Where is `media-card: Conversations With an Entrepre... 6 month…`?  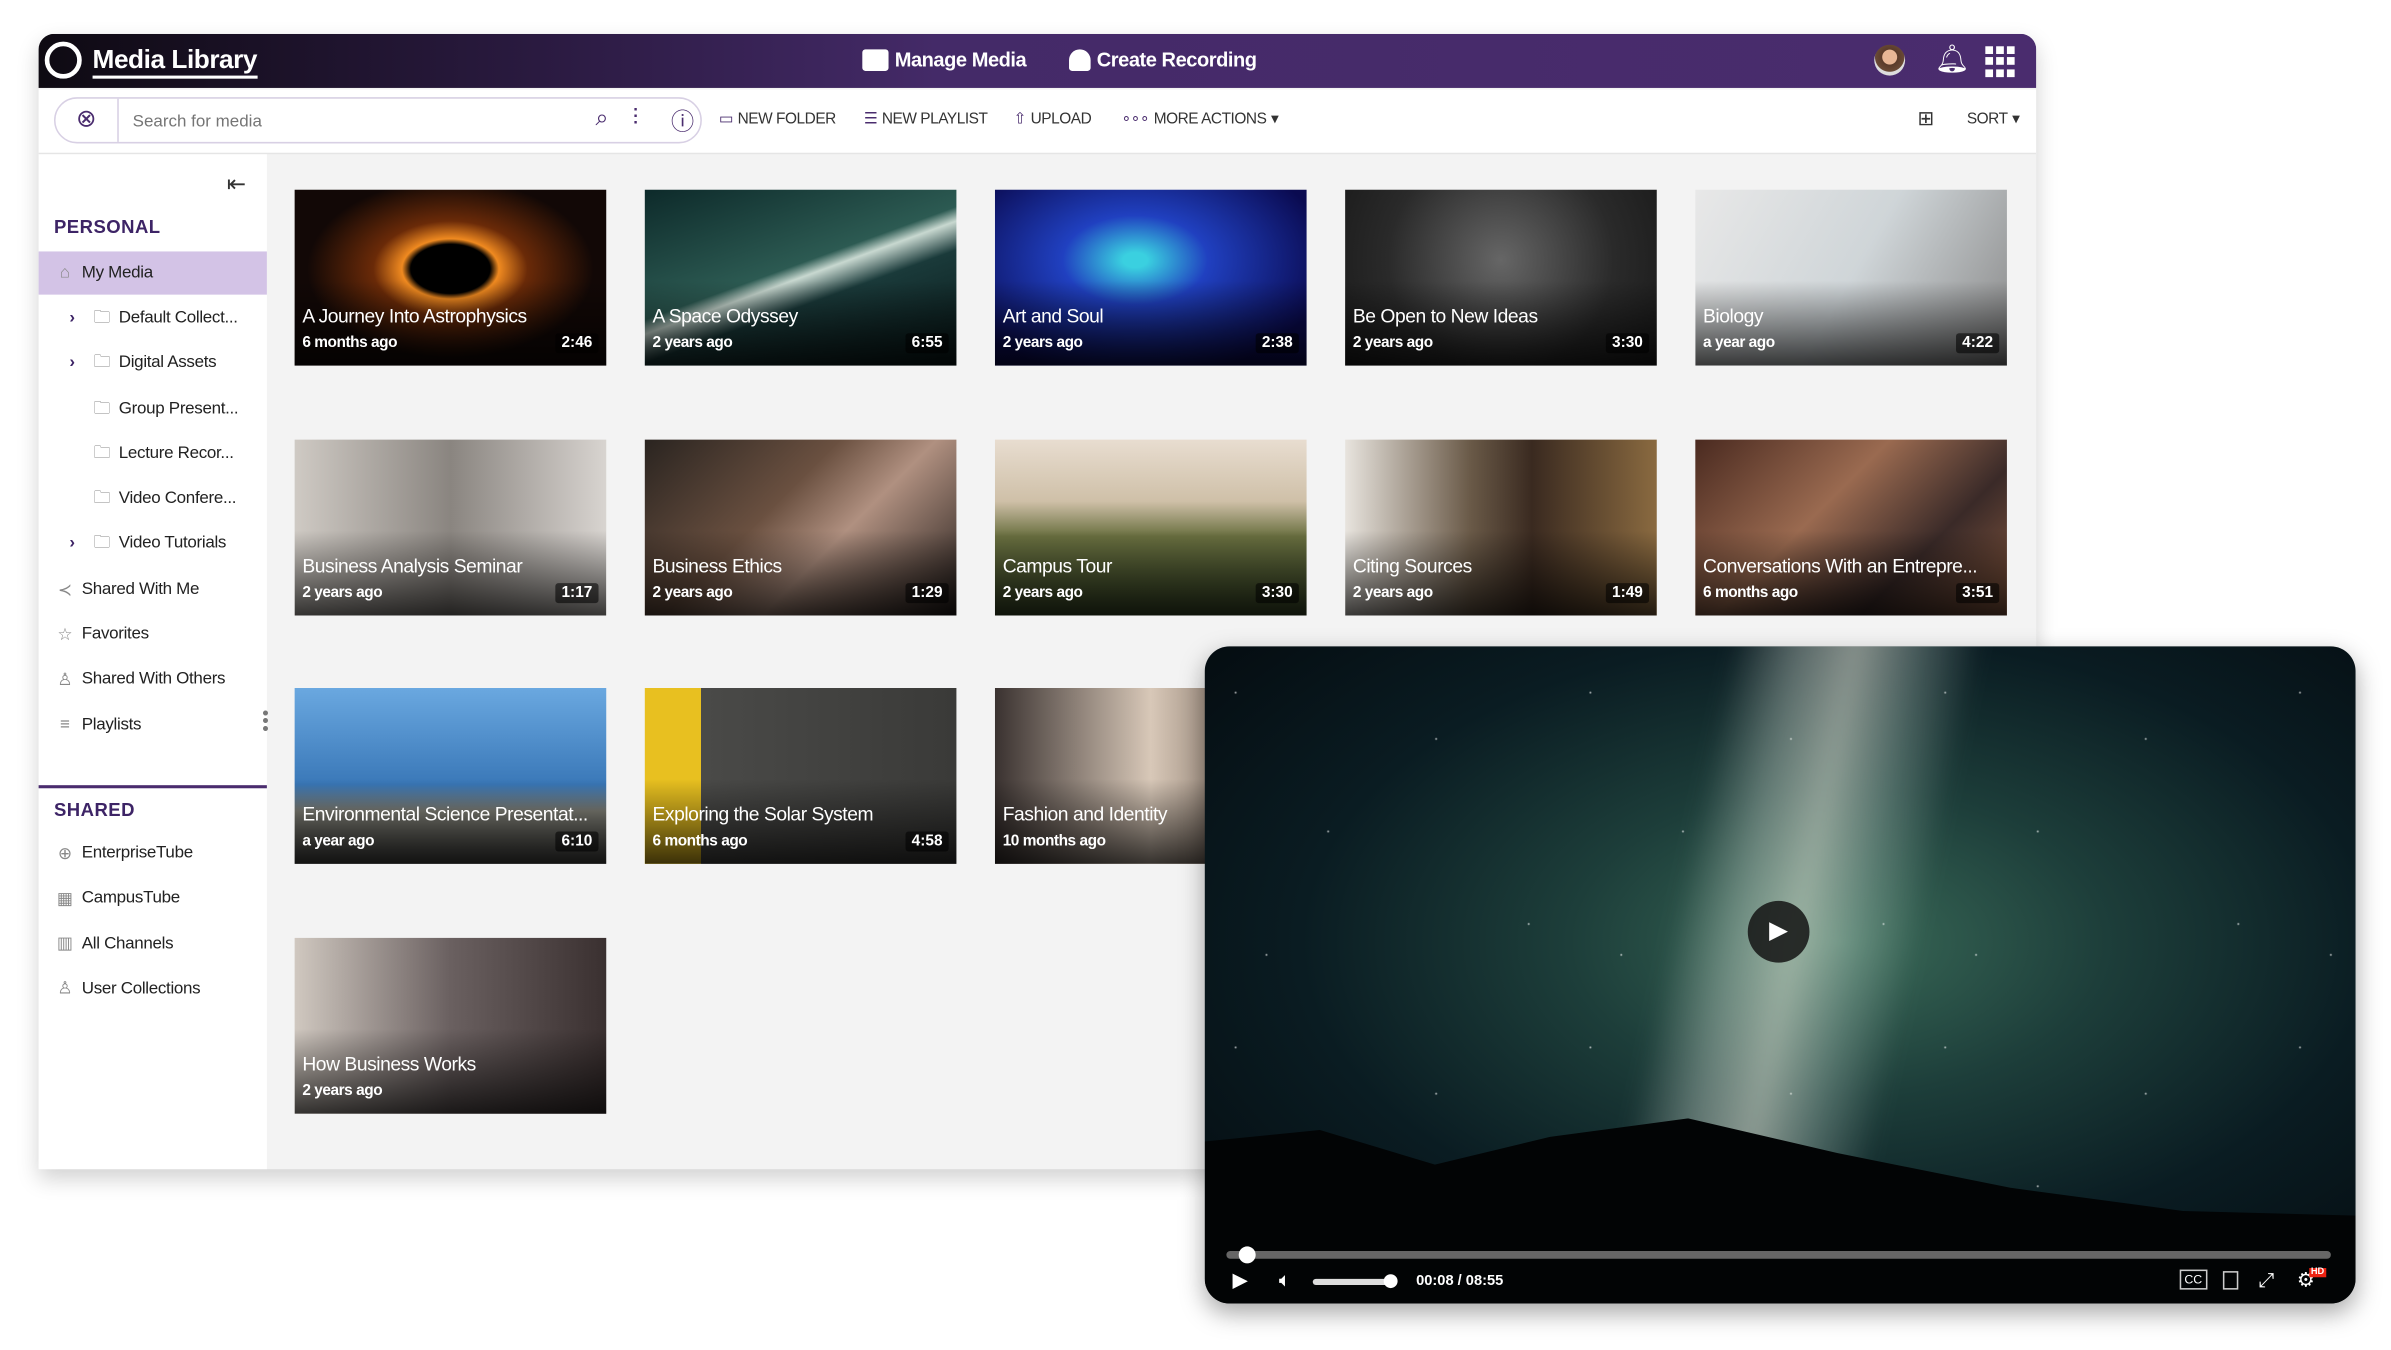
media-card: Conversations With an Entrepre... 6 month… is located at coordinates (1851, 527).